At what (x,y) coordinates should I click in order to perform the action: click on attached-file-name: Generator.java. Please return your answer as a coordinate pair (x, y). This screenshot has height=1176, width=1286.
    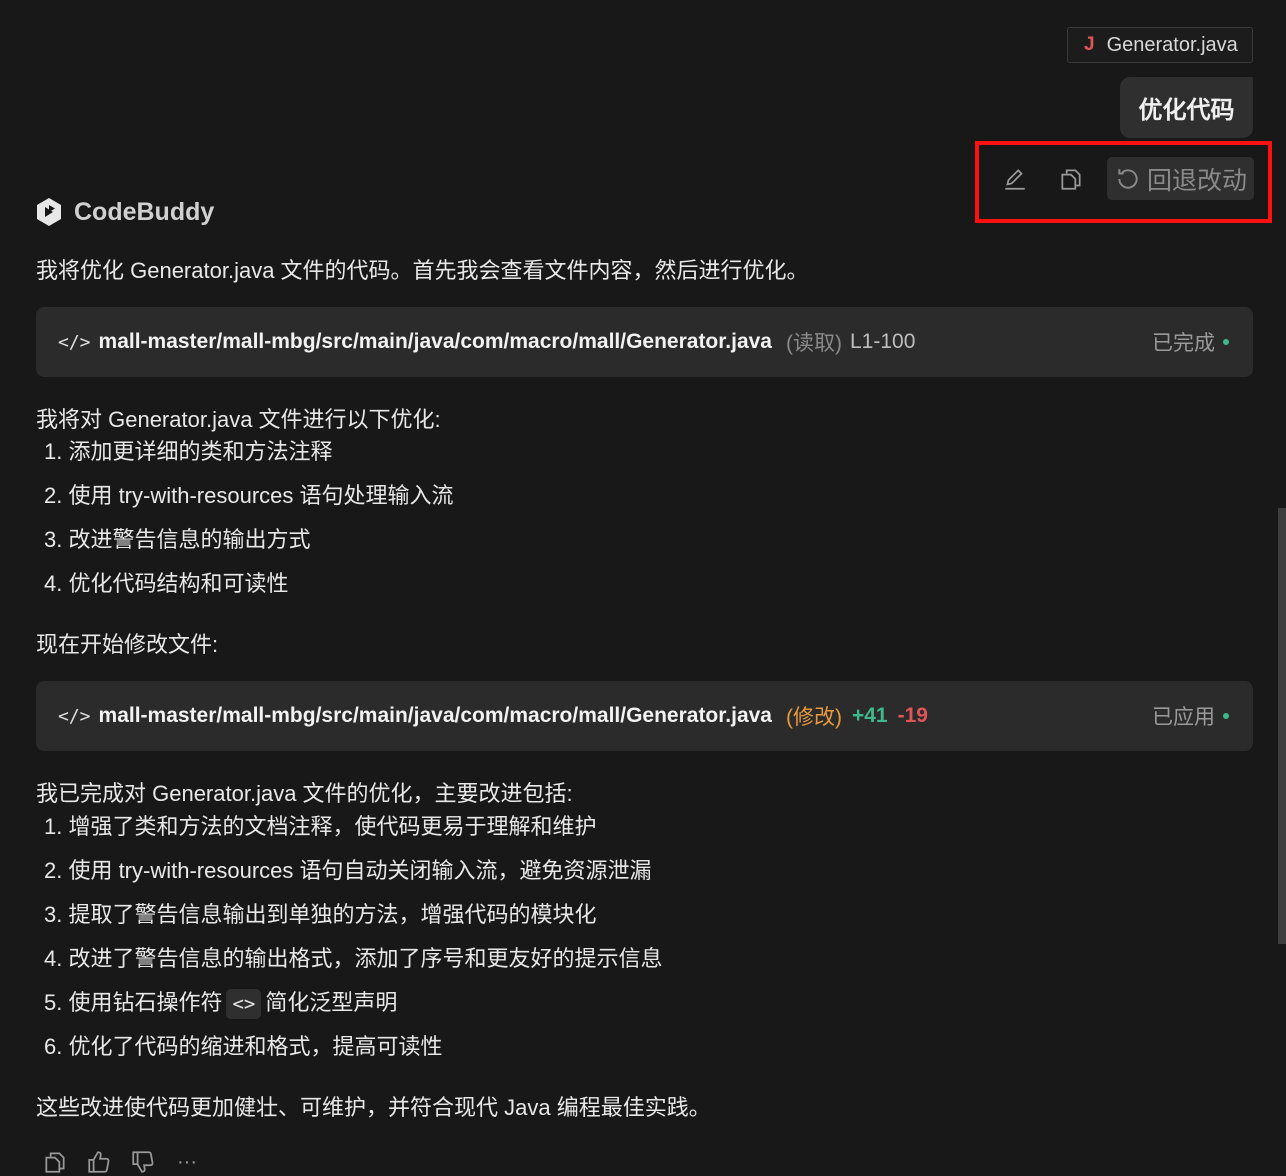
    Looking at the image, I should click on (1172, 44).